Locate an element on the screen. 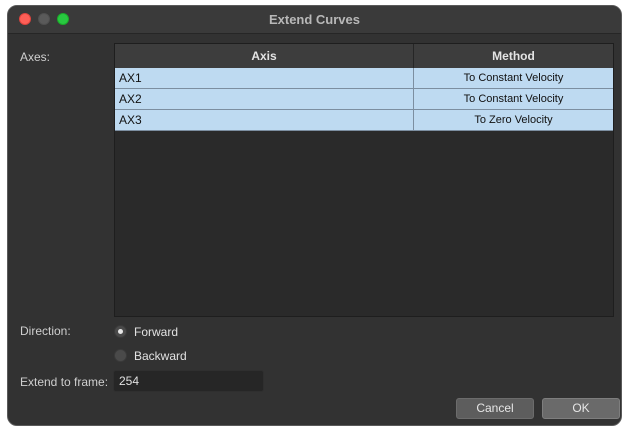 This screenshot has height=428, width=622. table-header: Axis Method is located at coordinates (364, 56).